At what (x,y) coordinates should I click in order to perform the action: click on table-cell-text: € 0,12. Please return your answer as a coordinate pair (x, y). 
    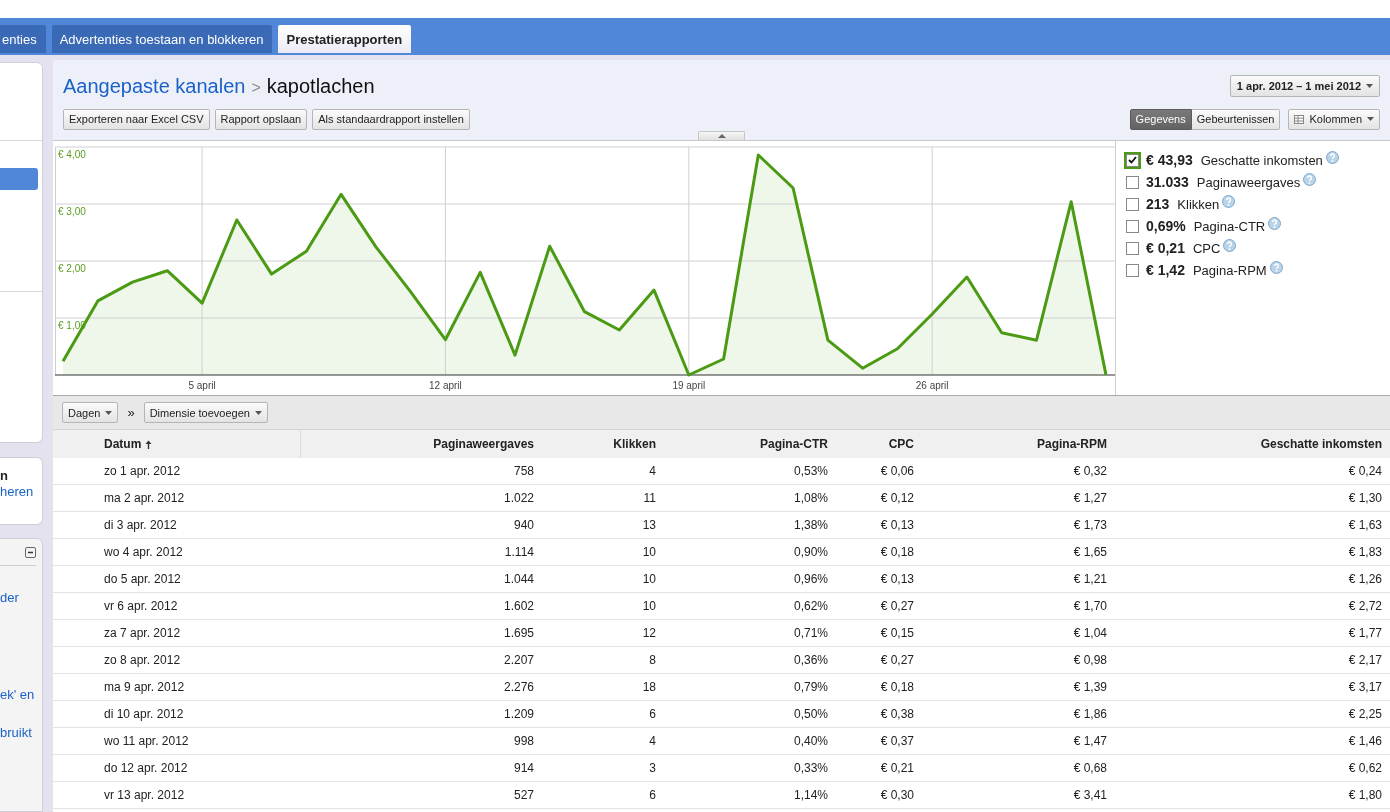
    Looking at the image, I should click on (896, 498).